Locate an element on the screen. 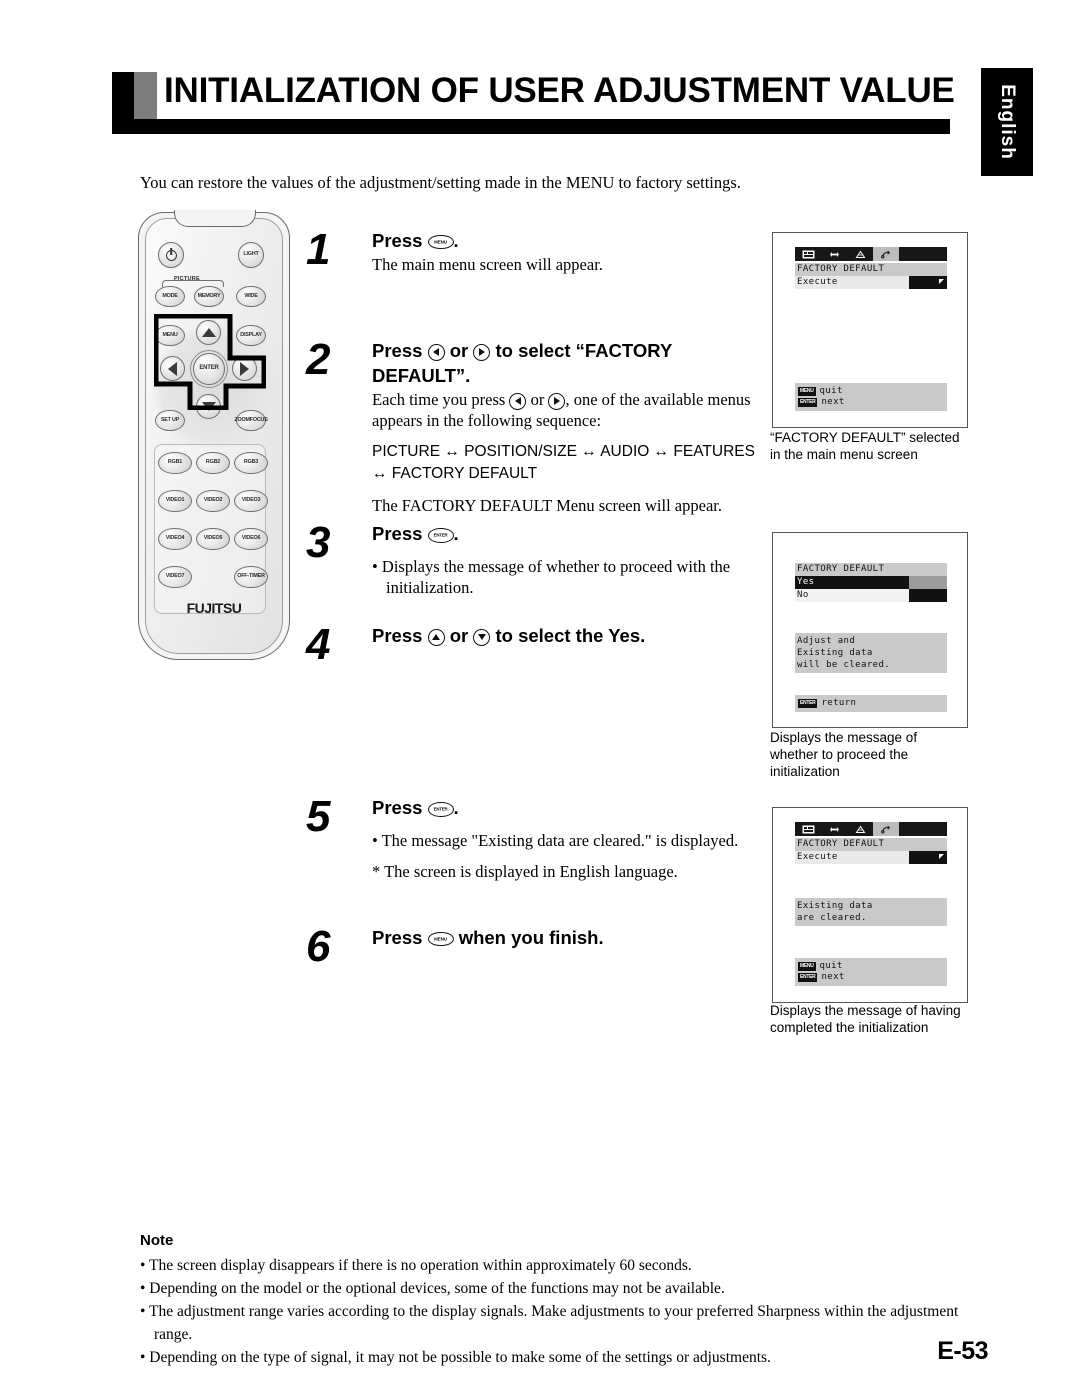 This screenshot has height=1397, width=1080. osd-1-tabbar is located at coordinates (871, 254).